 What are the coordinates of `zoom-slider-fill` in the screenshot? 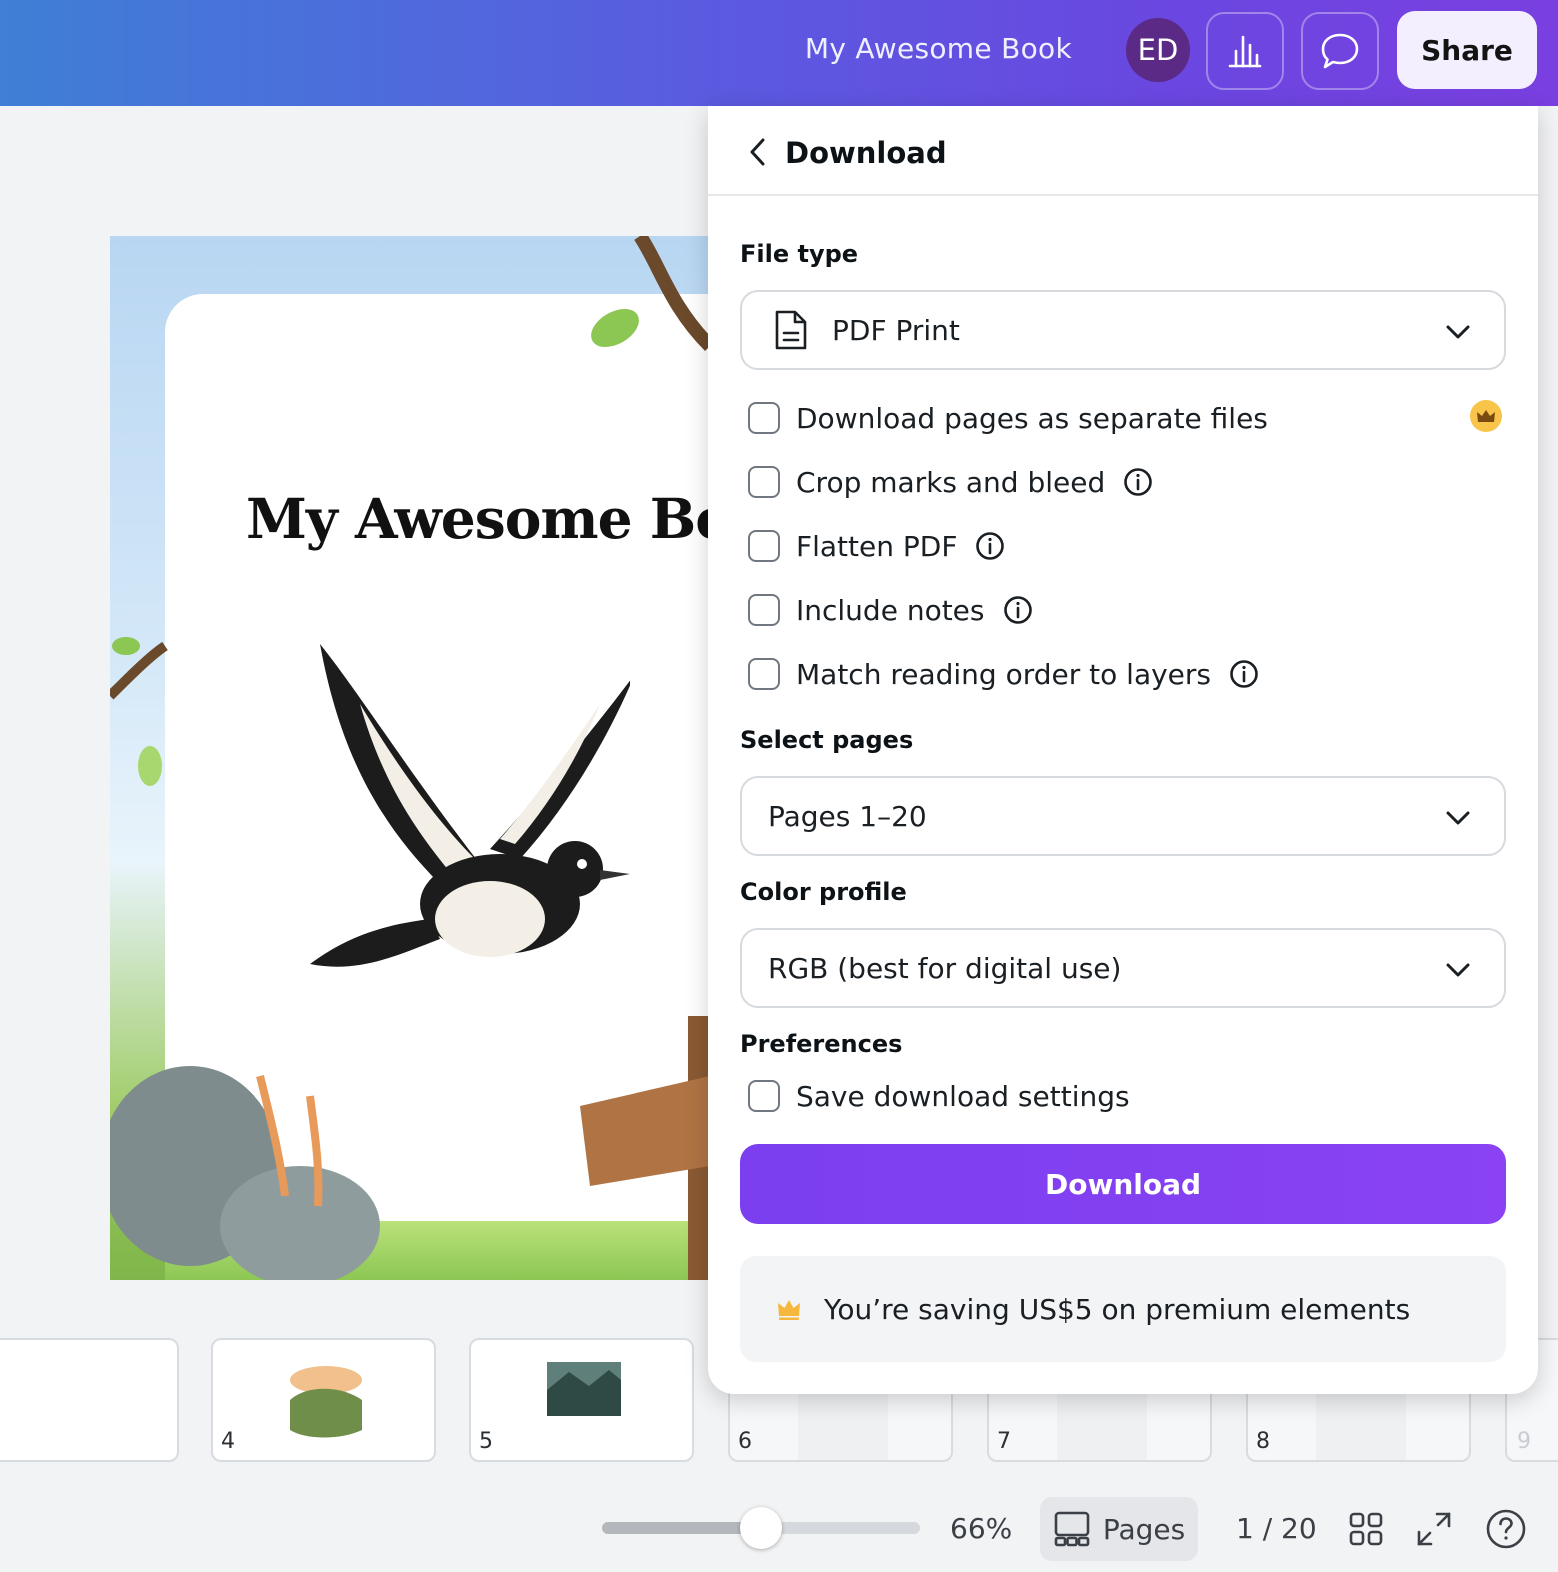 It's located at (681, 1528).